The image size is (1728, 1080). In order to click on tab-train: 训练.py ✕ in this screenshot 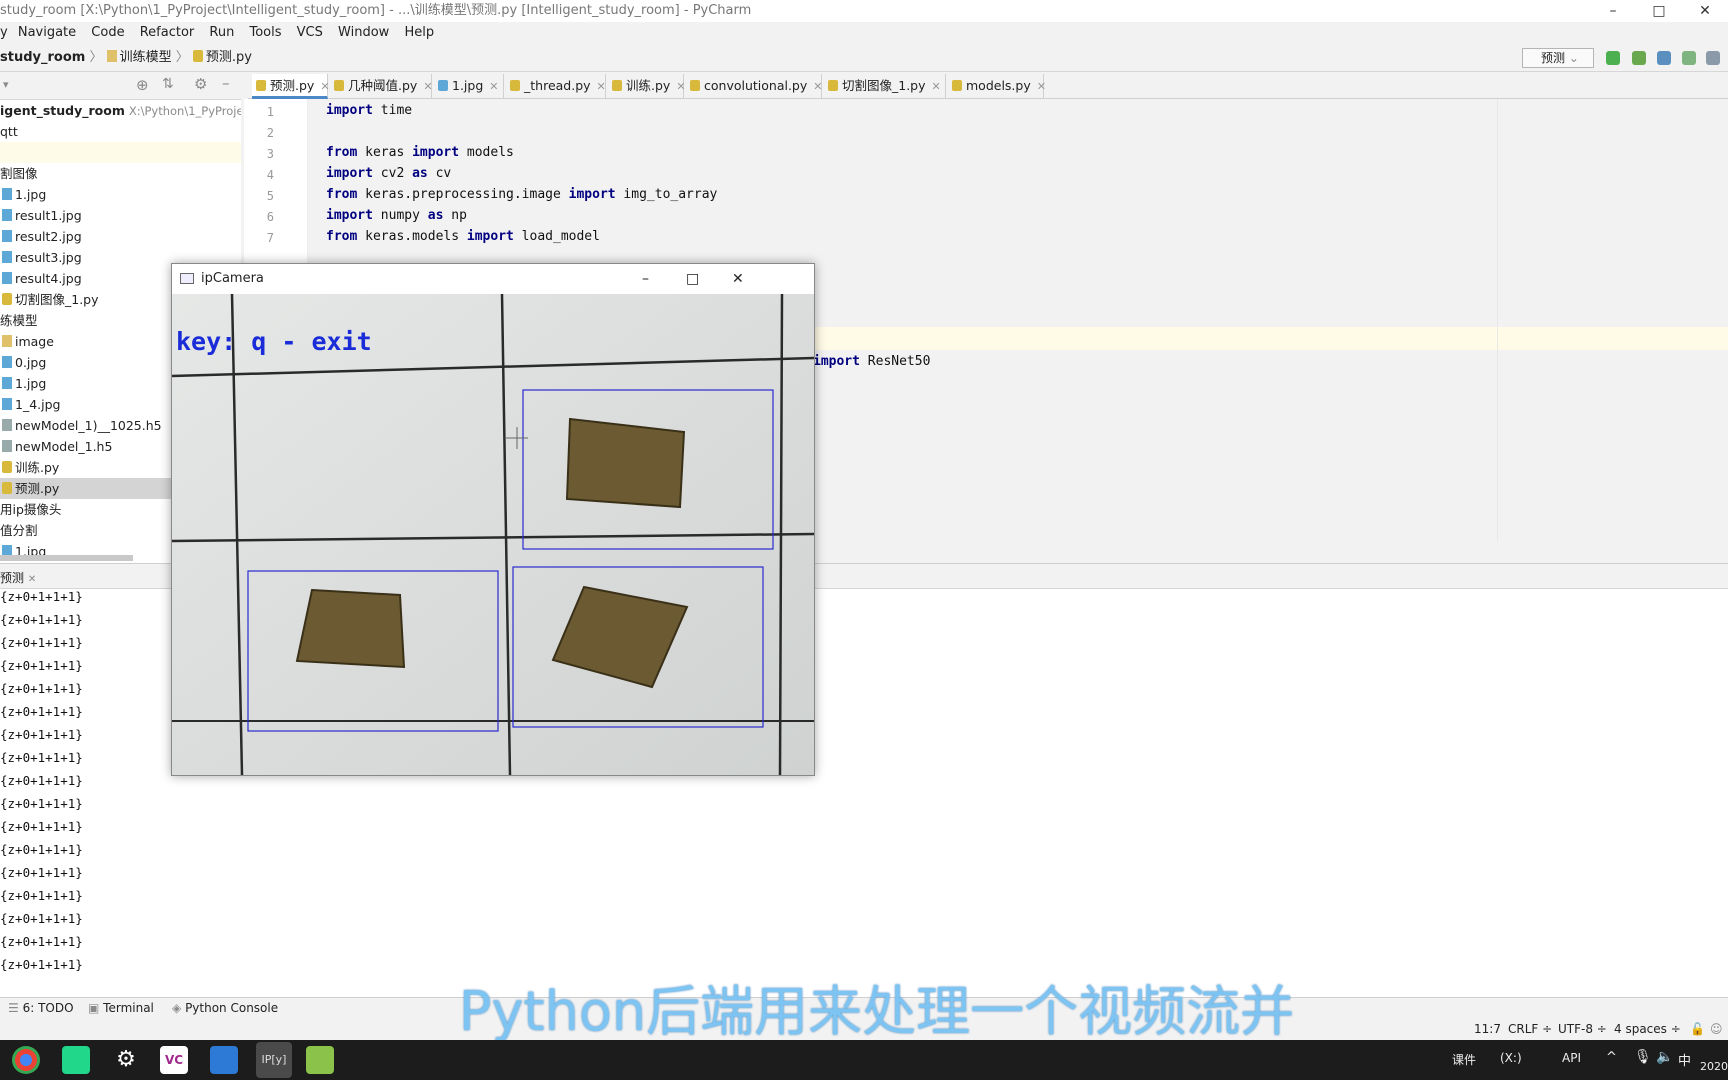, I will do `click(647, 86)`.